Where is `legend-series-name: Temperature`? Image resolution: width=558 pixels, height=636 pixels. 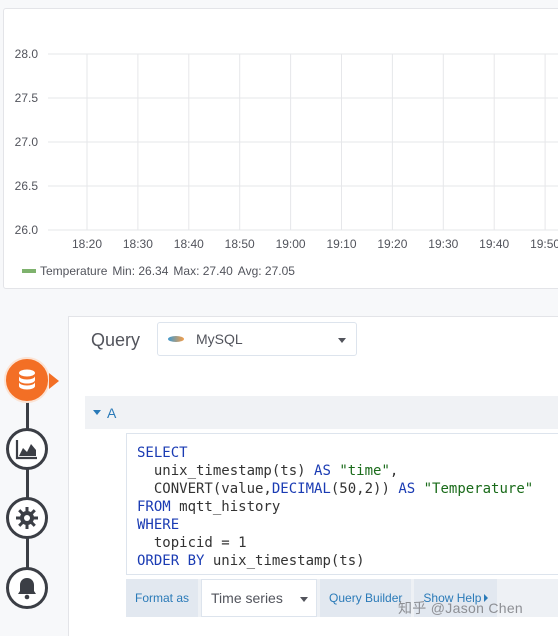 legend-series-name: Temperature is located at coordinates (73, 271).